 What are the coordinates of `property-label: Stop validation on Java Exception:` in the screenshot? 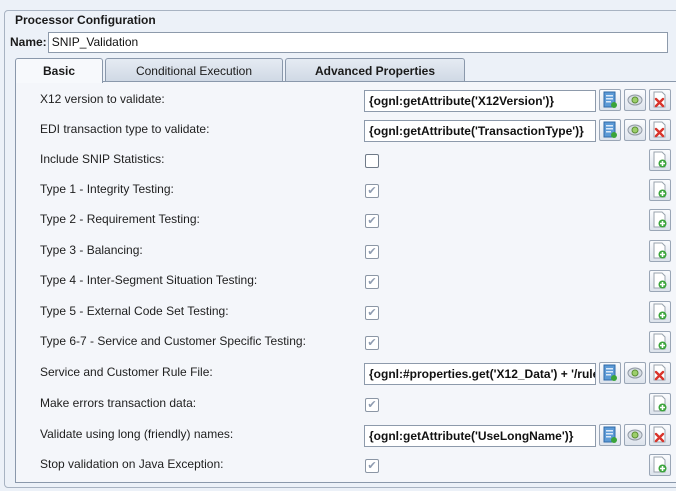 It's located at (132, 464).